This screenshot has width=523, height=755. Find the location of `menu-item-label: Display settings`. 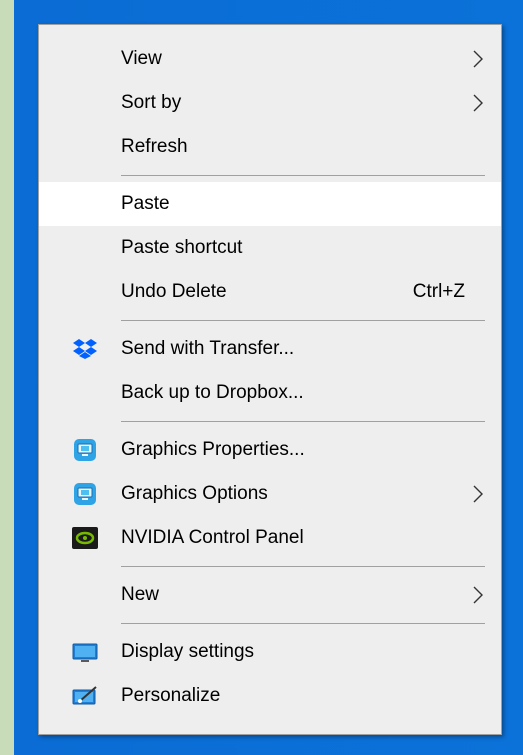

menu-item-label: Display settings is located at coordinates (188, 651).